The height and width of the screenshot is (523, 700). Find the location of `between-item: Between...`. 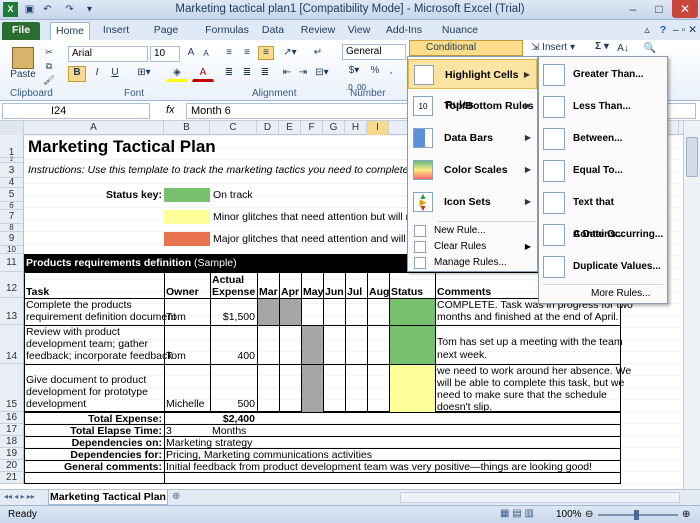

between-item: Between... is located at coordinates (603, 139).